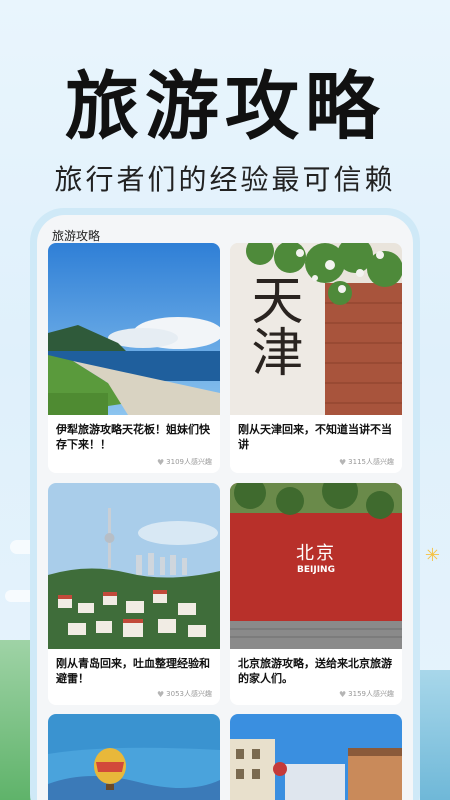  I want to click on interest-count-text: 3053人感兴趣, so click(189, 694).